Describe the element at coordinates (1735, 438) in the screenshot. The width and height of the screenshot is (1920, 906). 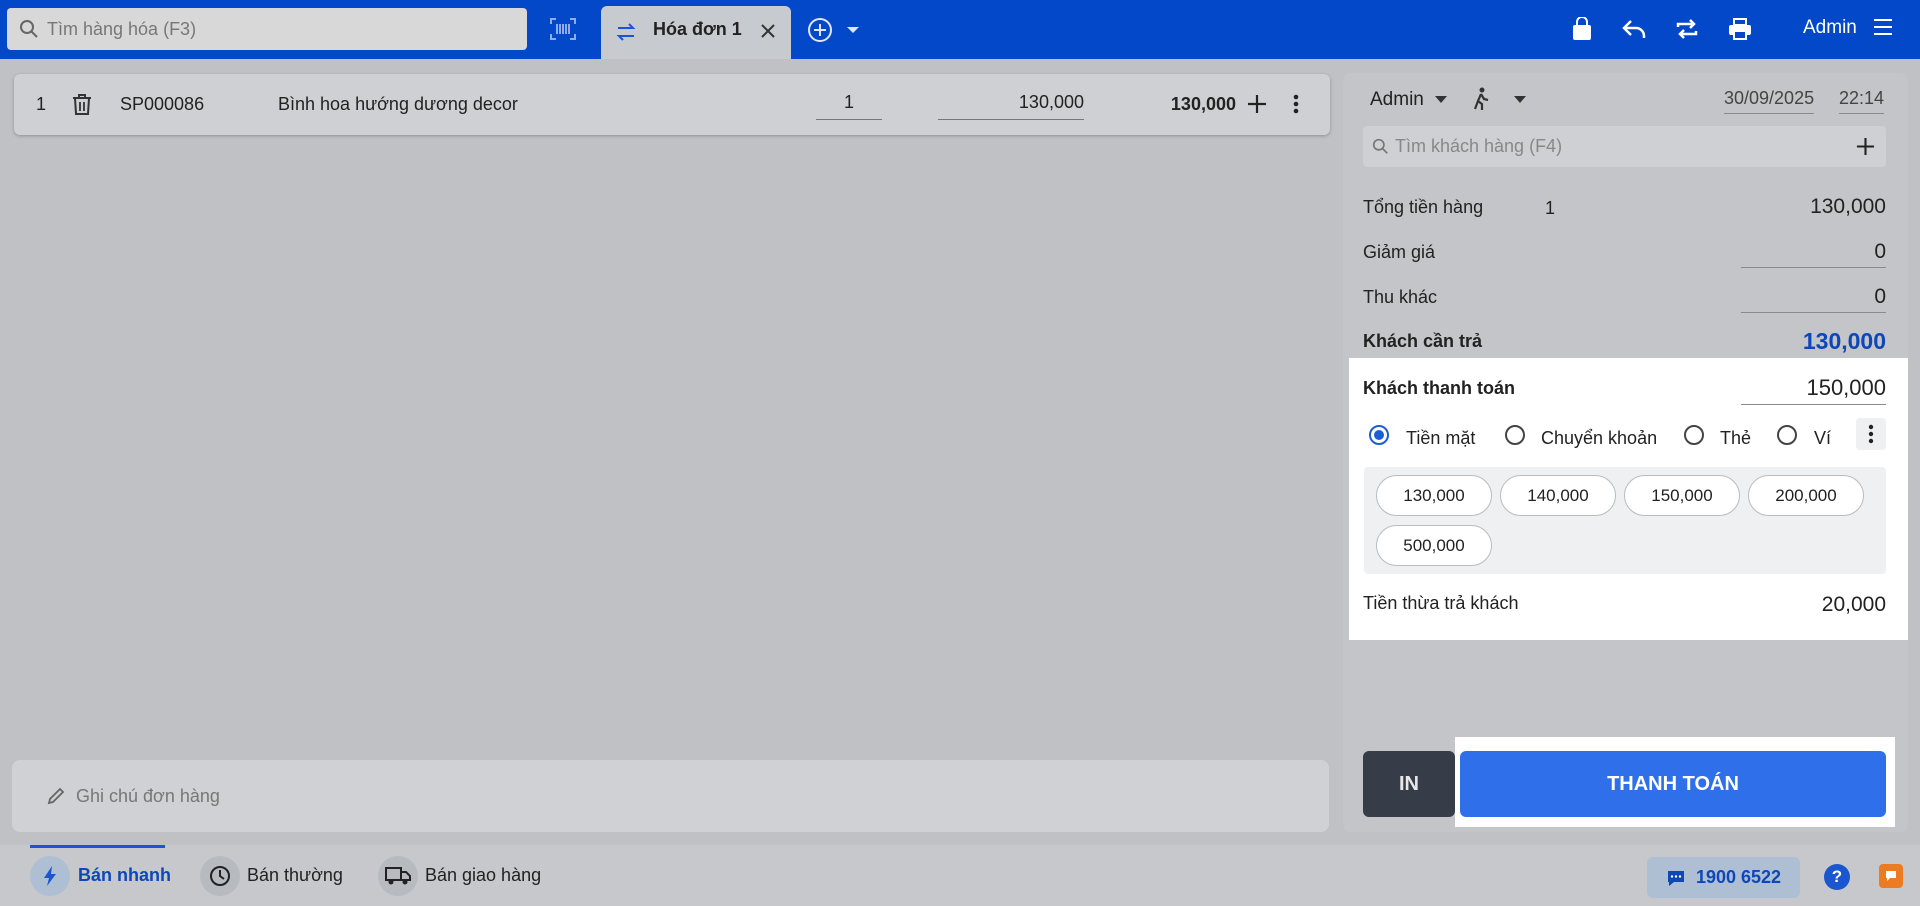
I see `payment-method-card: Thẻ` at that location.